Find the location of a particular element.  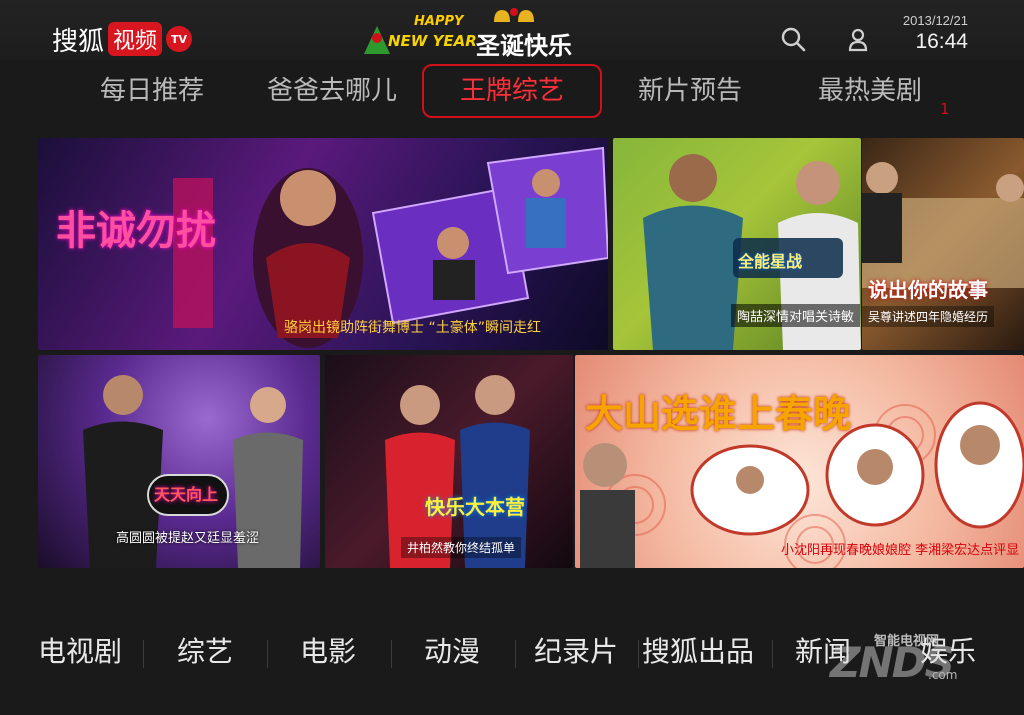

tab-hot-us-drama: 最热美剧 is located at coordinates (870, 91).